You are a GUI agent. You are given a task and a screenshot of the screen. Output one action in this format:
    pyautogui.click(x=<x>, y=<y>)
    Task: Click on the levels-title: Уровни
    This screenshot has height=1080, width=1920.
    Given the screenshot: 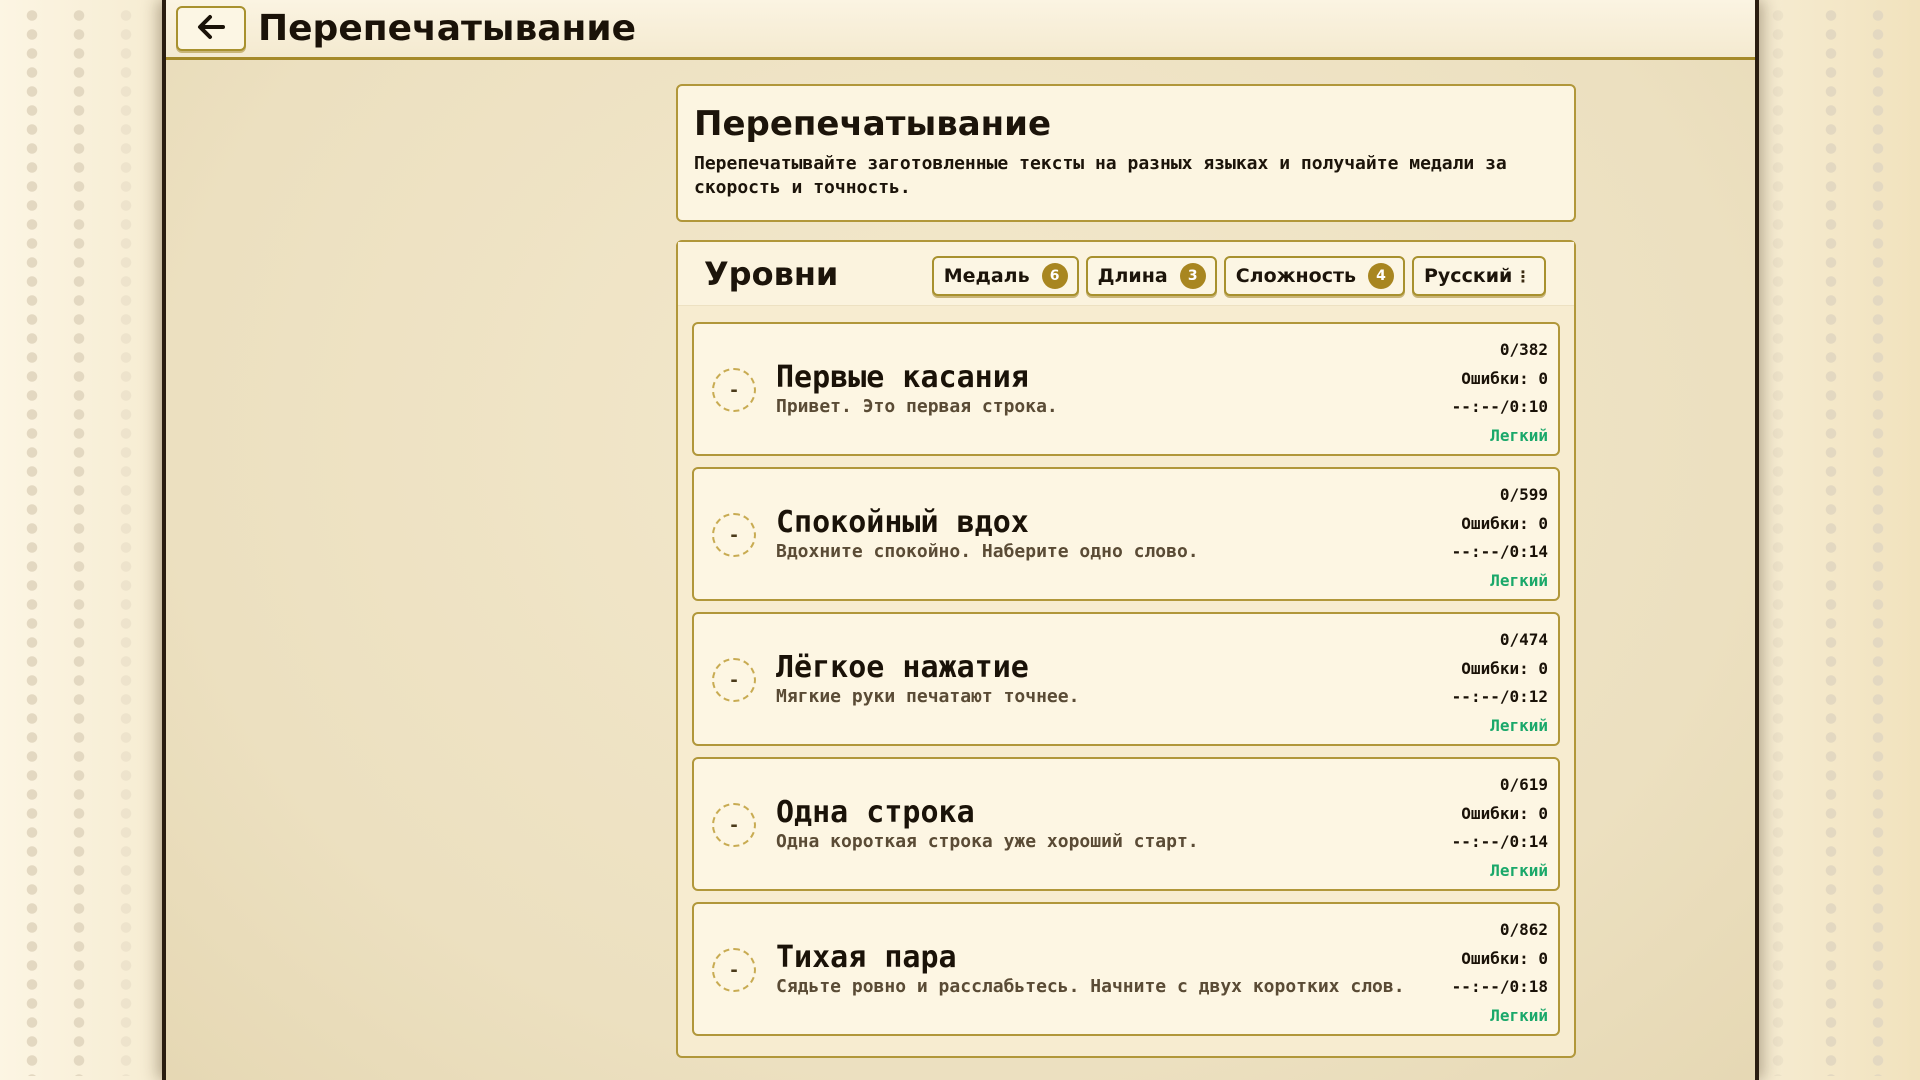 What is the action you would take?
    pyautogui.click(x=771, y=273)
    